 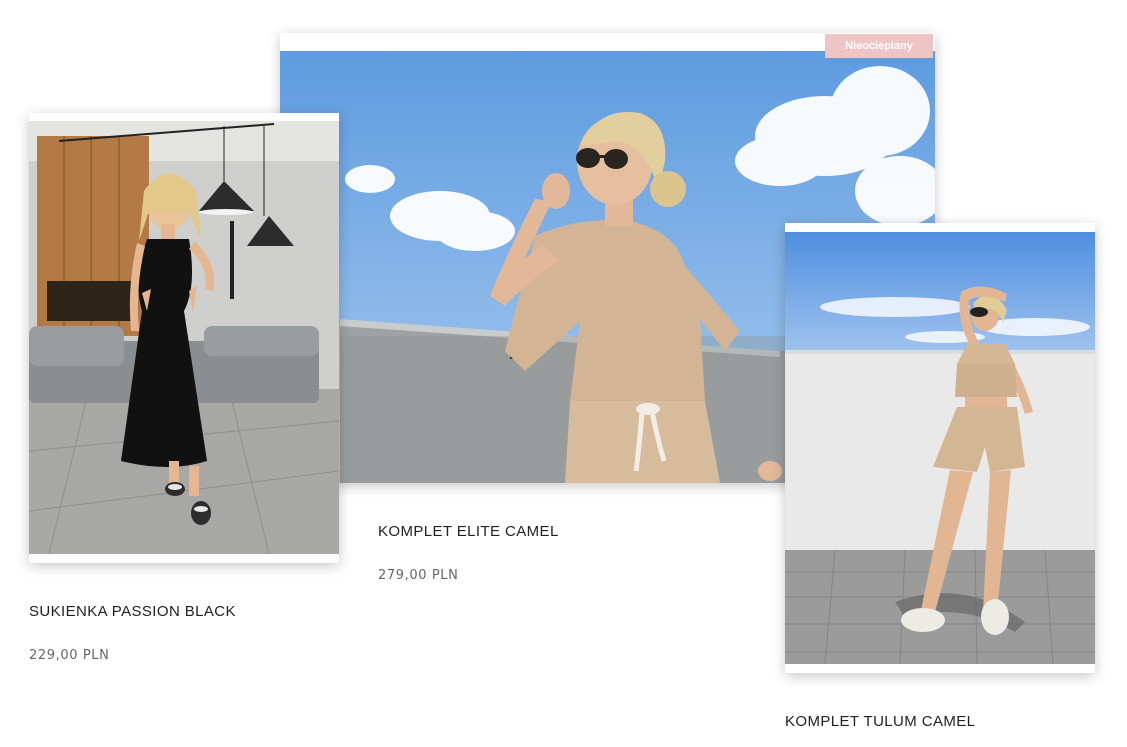 What do you see at coordinates (132, 611) in the screenshot?
I see `product-name: SUKIENKA PASSION BLACK` at bounding box center [132, 611].